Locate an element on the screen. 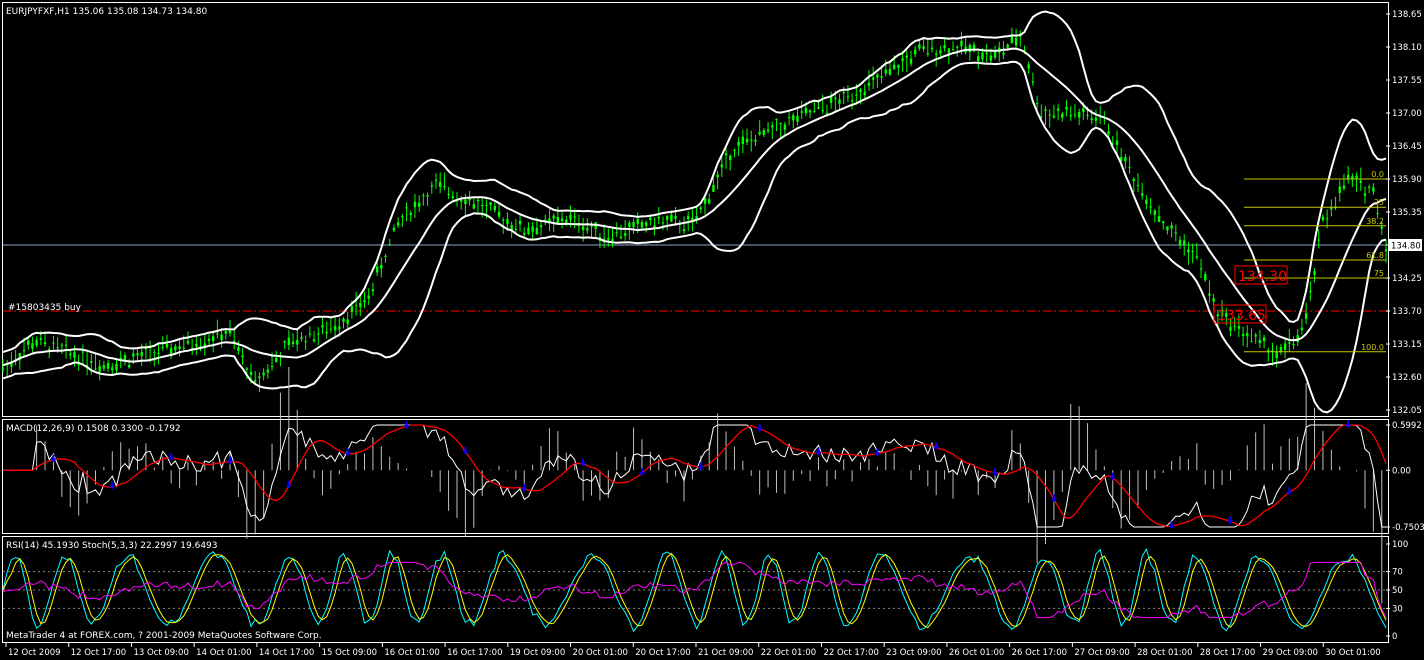 The height and width of the screenshot is (660, 1424). time-tick-label: 16 Oct 01:00 is located at coordinates (411, 653).